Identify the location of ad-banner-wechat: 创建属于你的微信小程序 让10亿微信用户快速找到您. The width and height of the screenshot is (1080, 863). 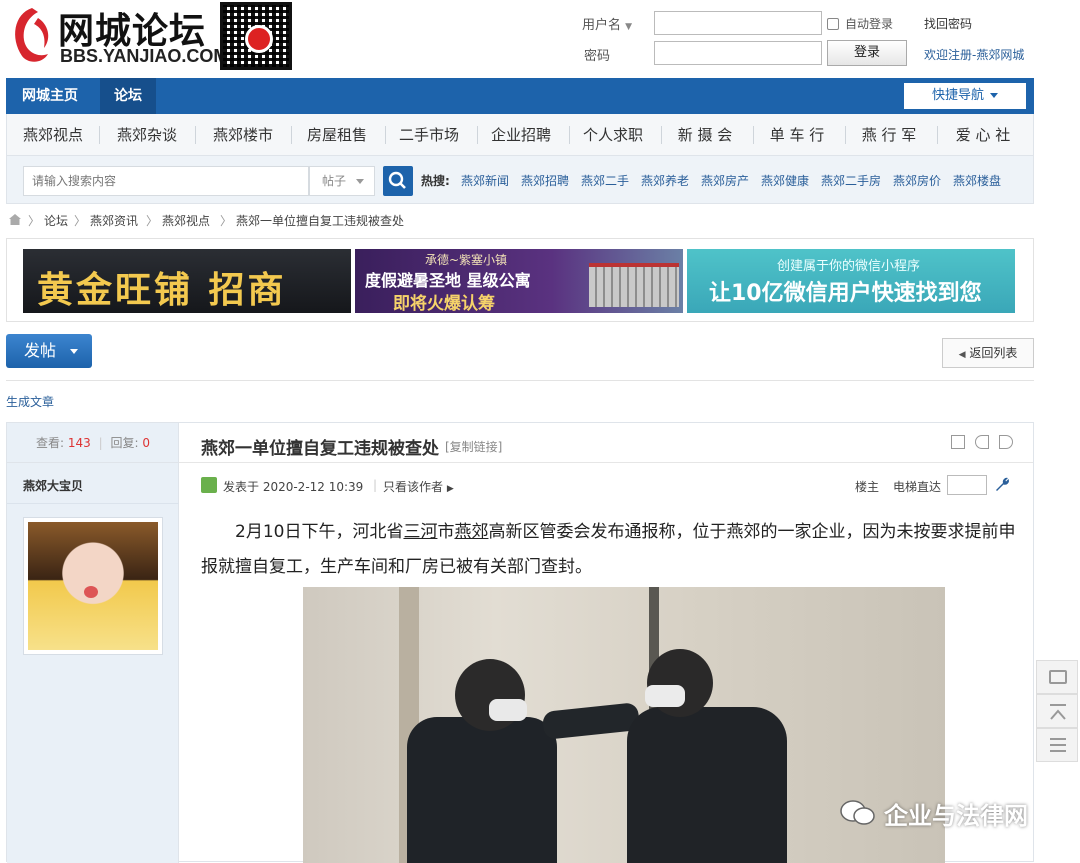
(851, 281).